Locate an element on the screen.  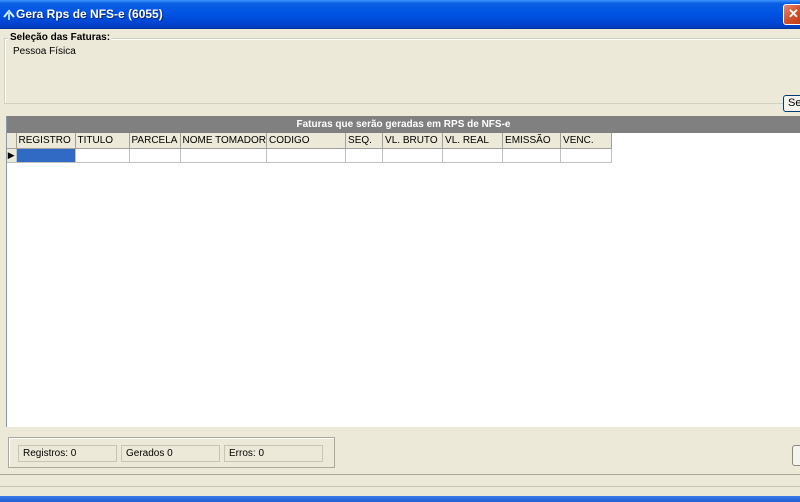
column-header-venc: VENC. is located at coordinates (586, 141).